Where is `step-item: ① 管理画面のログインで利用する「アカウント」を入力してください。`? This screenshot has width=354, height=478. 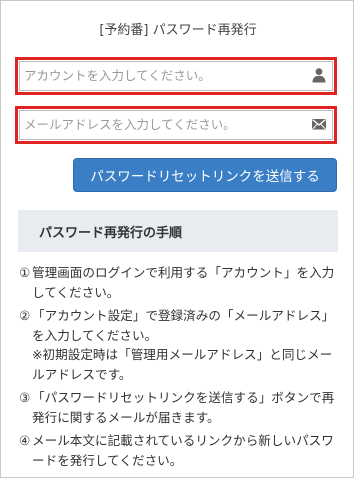 step-item: ① 管理画面のログインで利用する「アカウント」を入力してください。 is located at coordinates (179, 282).